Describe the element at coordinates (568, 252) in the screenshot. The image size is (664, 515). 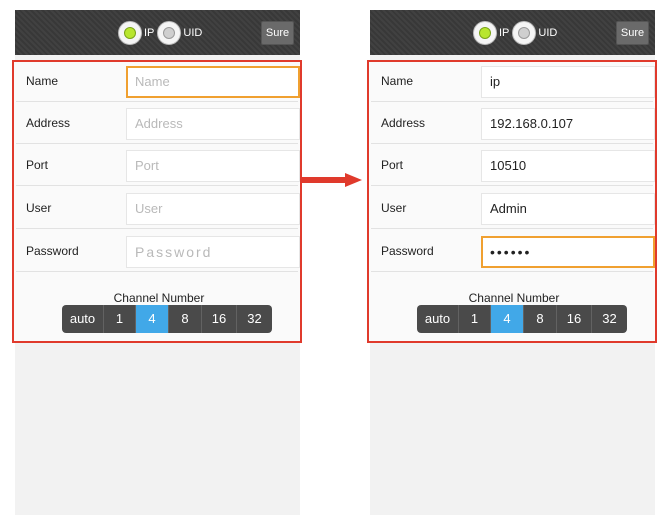
I see `password-input: ••••••` at that location.